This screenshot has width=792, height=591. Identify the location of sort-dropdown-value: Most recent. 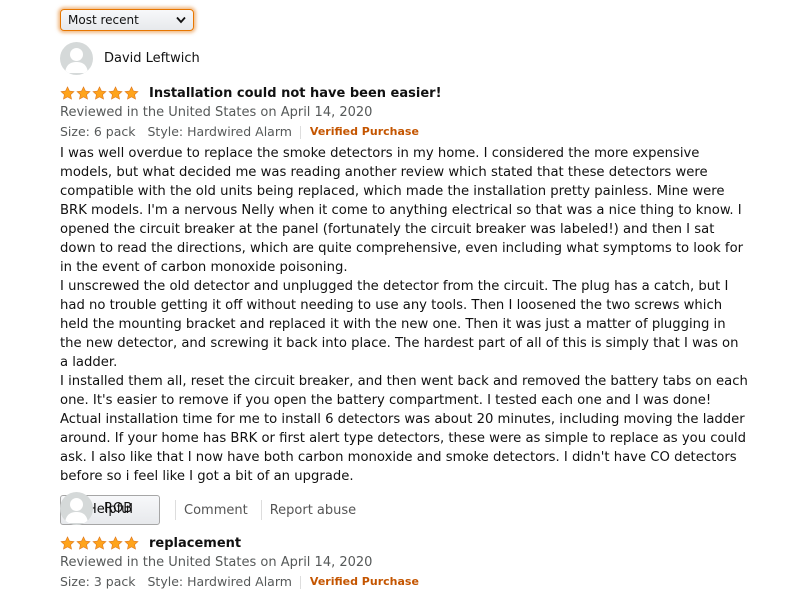
(103, 20).